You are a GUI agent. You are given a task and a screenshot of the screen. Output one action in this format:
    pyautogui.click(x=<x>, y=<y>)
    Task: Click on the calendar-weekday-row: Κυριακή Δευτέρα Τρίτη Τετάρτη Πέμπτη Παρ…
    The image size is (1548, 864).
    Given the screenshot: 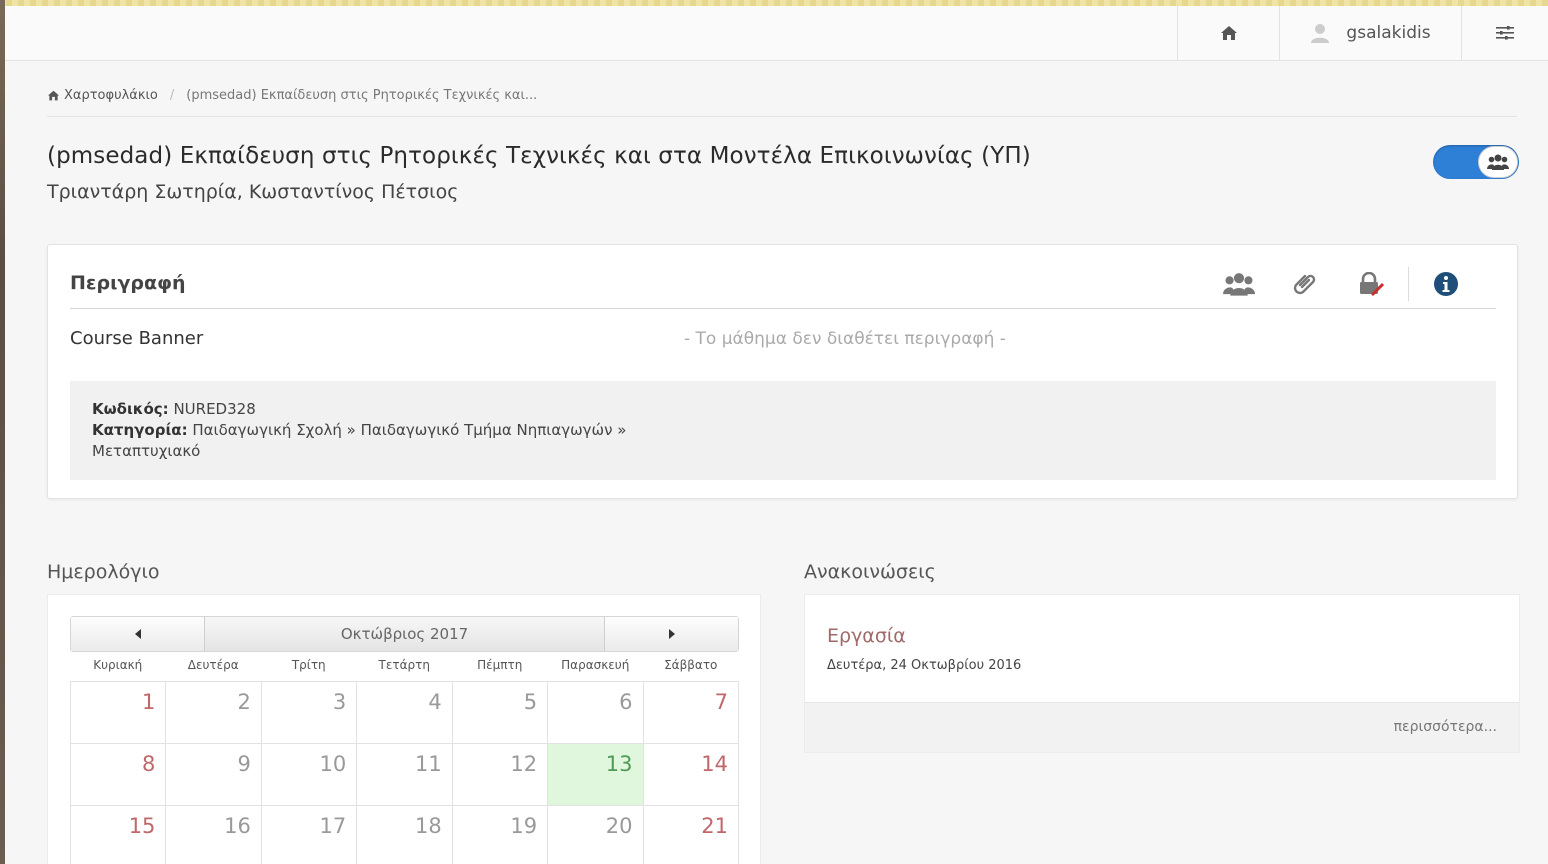 What is the action you would take?
    pyautogui.click(x=404, y=665)
    